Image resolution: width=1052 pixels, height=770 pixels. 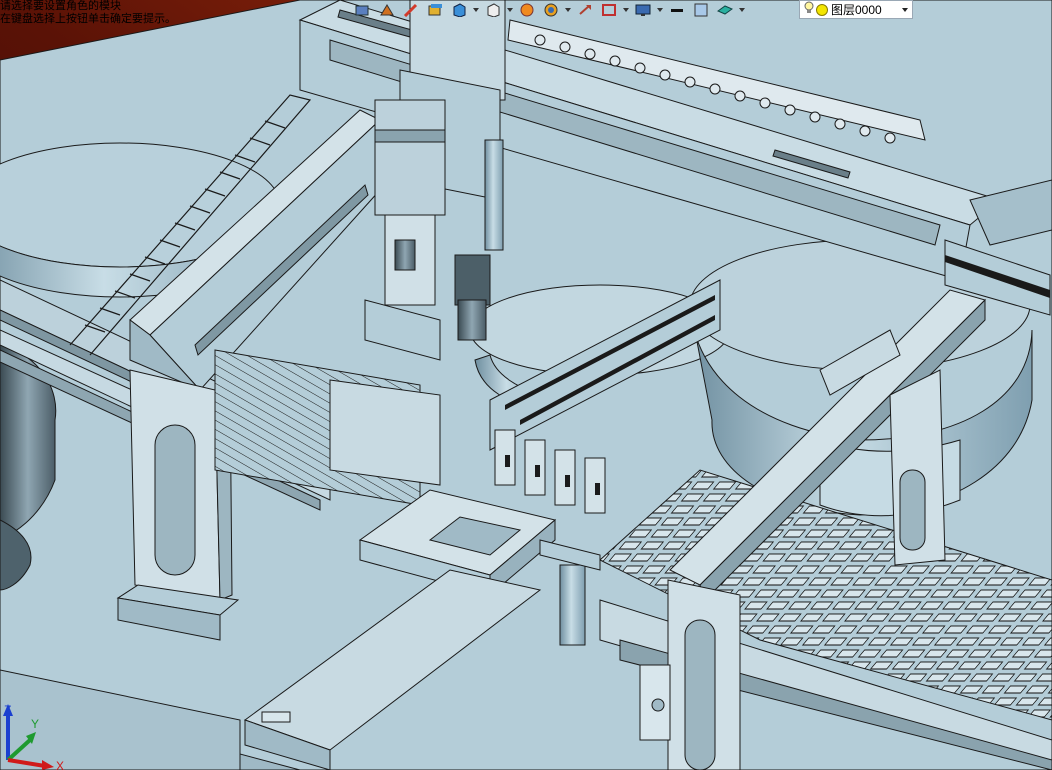 What do you see at coordinates (677, 10) in the screenshot?
I see `line-color-icon` at bounding box center [677, 10].